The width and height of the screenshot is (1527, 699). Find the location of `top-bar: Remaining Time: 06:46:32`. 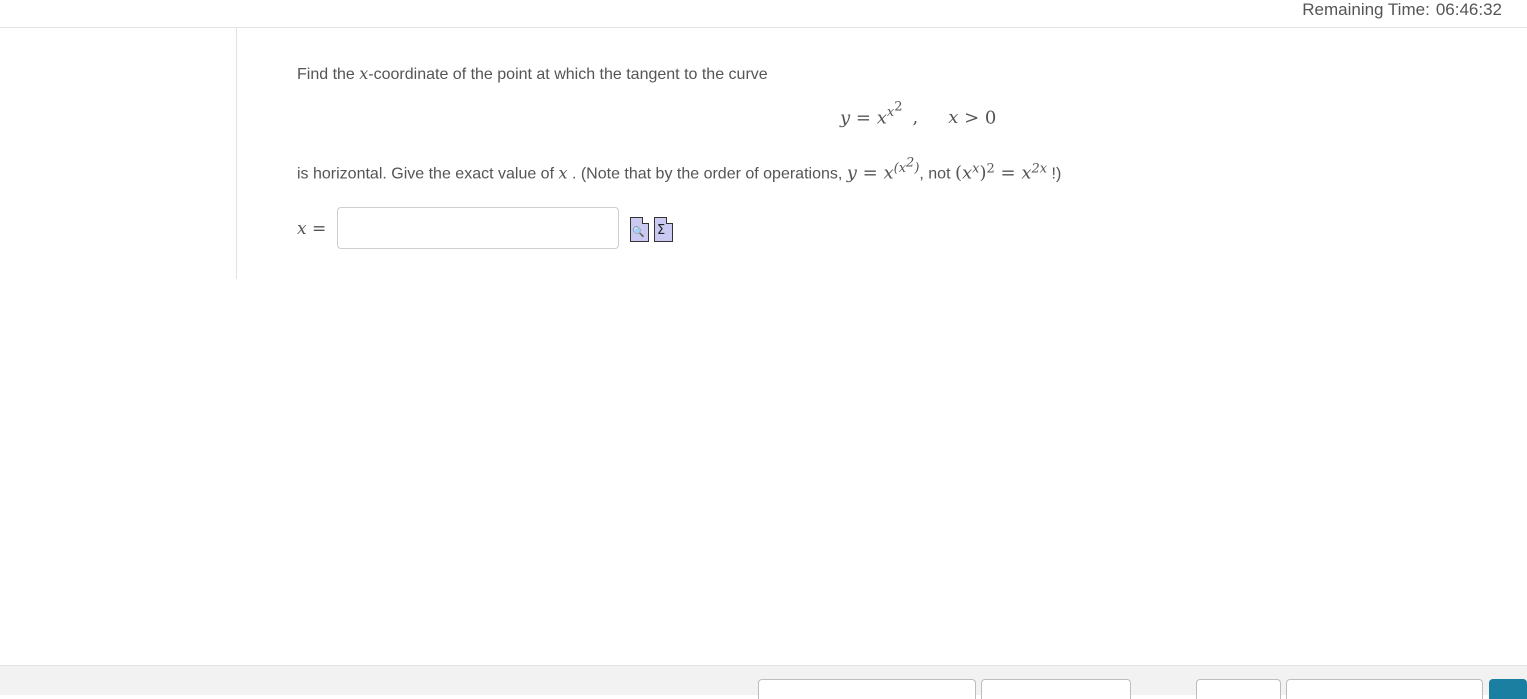

top-bar: Remaining Time: 06:46:32 is located at coordinates (763, 14).